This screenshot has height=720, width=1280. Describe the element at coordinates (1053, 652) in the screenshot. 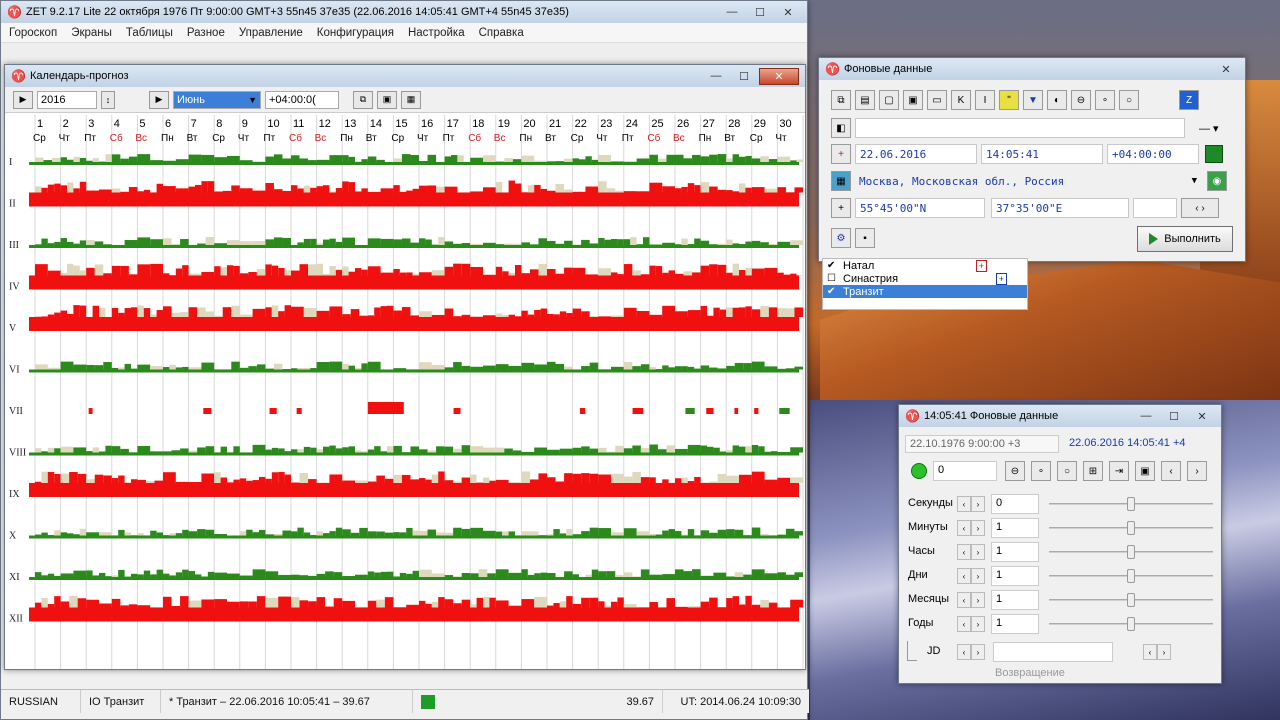

I see `jd-field` at that location.